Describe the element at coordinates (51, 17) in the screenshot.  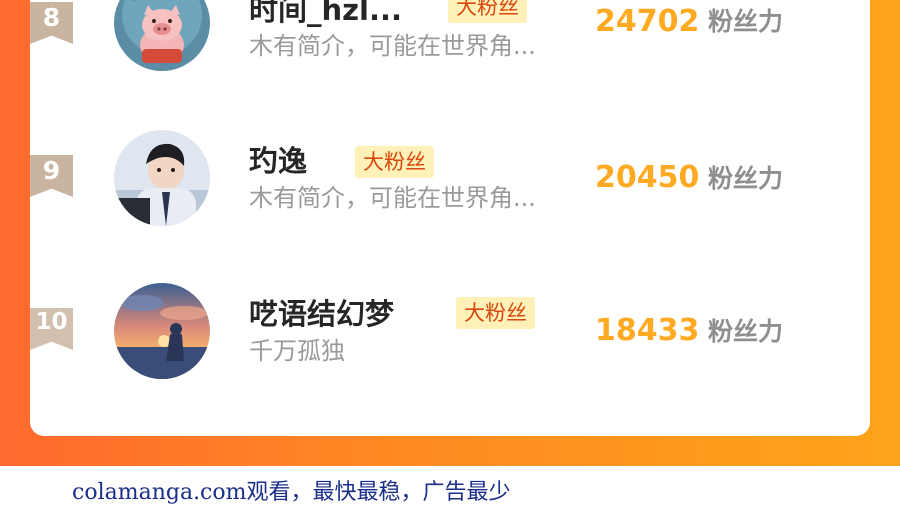
I see `rank-number: 8` at that location.